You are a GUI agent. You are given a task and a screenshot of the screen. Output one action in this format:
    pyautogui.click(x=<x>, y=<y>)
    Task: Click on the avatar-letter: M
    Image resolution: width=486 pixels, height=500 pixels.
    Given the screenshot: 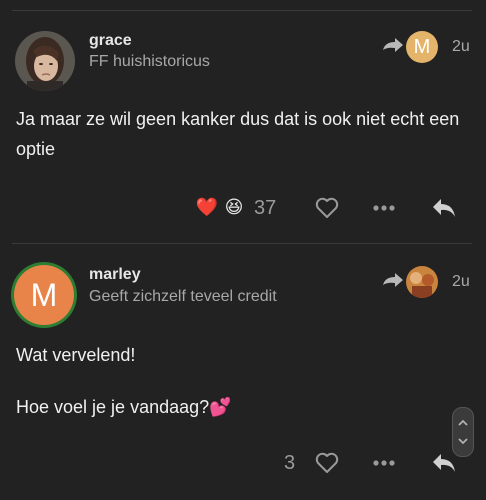 What is the action you would take?
    pyautogui.click(x=44, y=294)
    